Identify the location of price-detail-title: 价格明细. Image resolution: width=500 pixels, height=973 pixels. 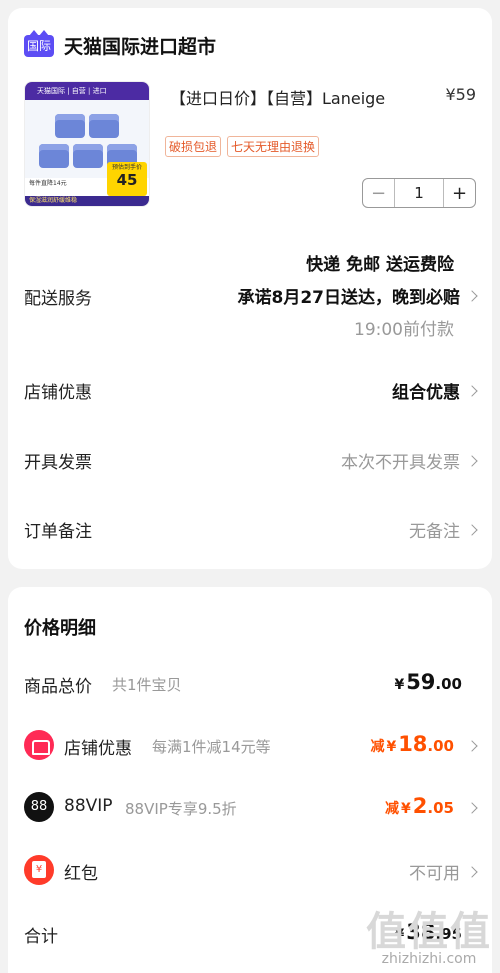
(60, 628).